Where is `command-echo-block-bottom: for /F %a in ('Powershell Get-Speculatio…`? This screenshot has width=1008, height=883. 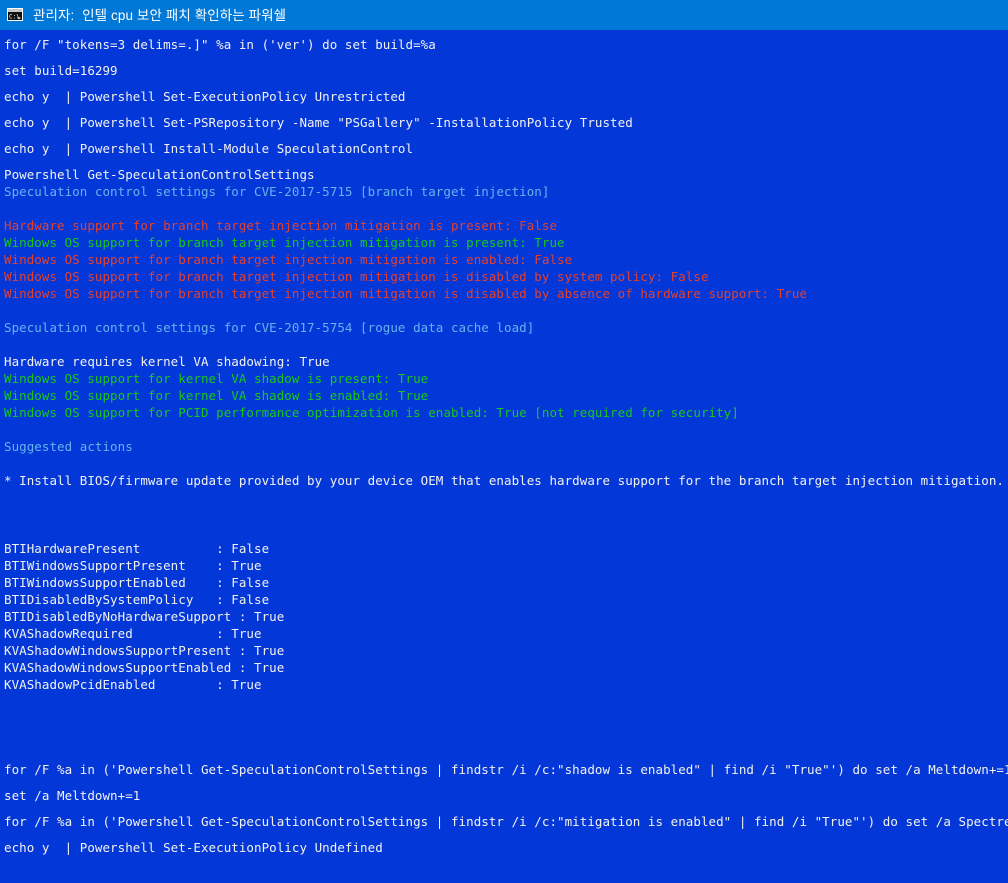 command-echo-block-bottom: for /F %a in ('Powershell Get-Speculatio… is located at coordinates (506, 808).